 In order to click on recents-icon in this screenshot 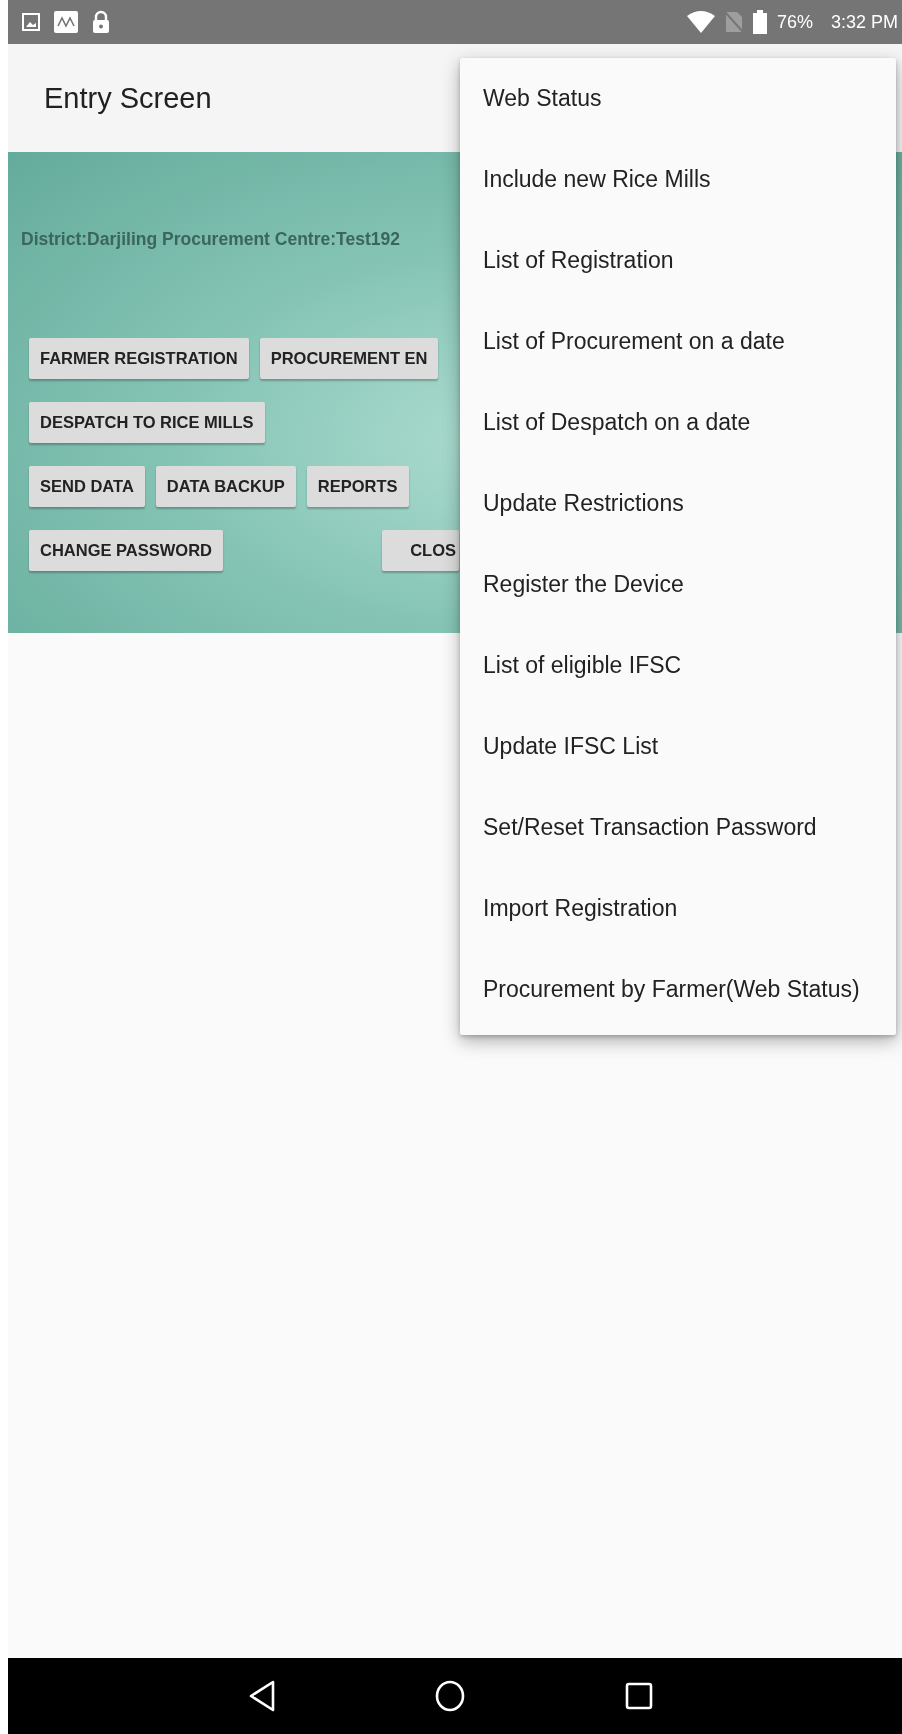, I will do `click(639, 1696)`.